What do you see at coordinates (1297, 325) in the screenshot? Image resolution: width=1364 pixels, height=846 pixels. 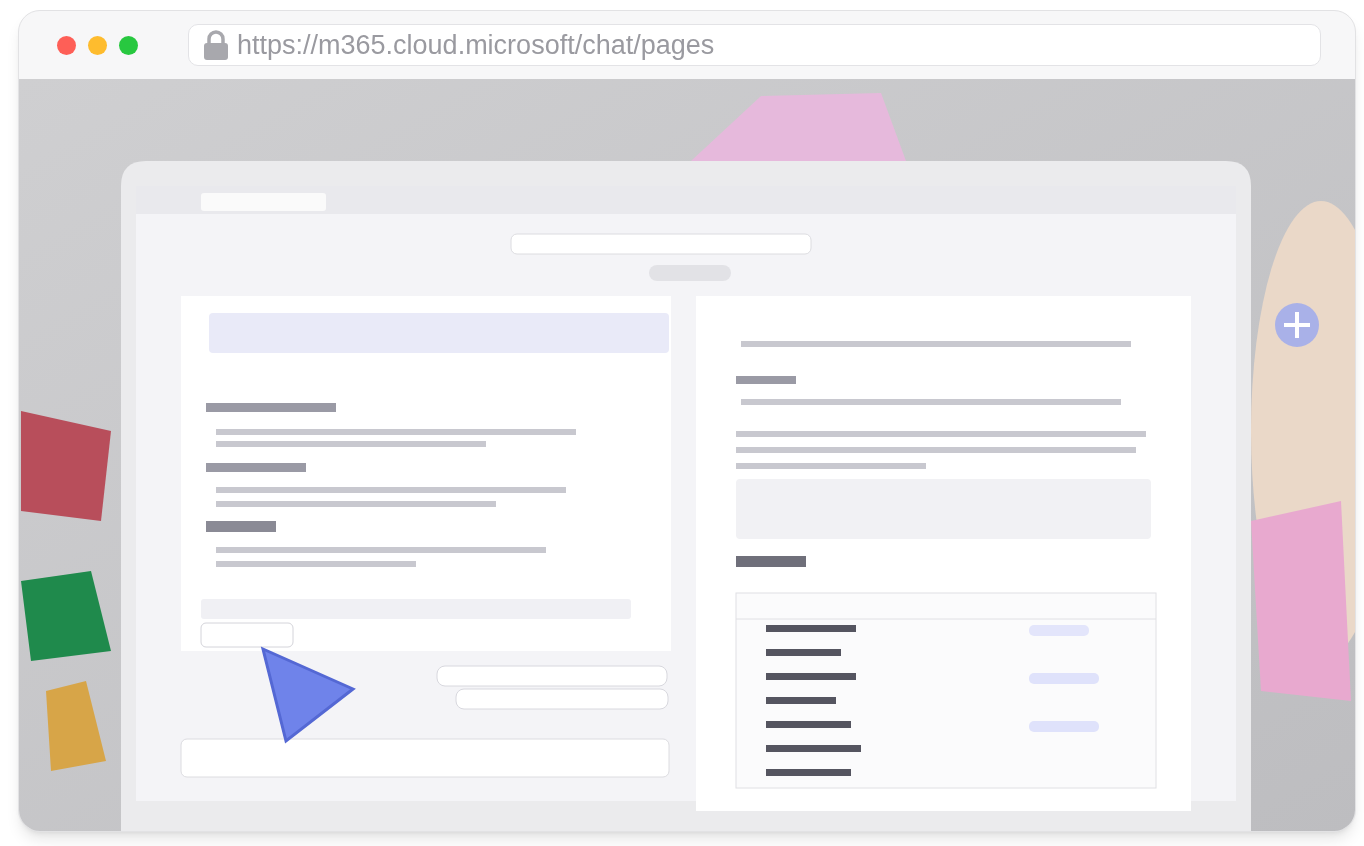 I see `plus-icon` at bounding box center [1297, 325].